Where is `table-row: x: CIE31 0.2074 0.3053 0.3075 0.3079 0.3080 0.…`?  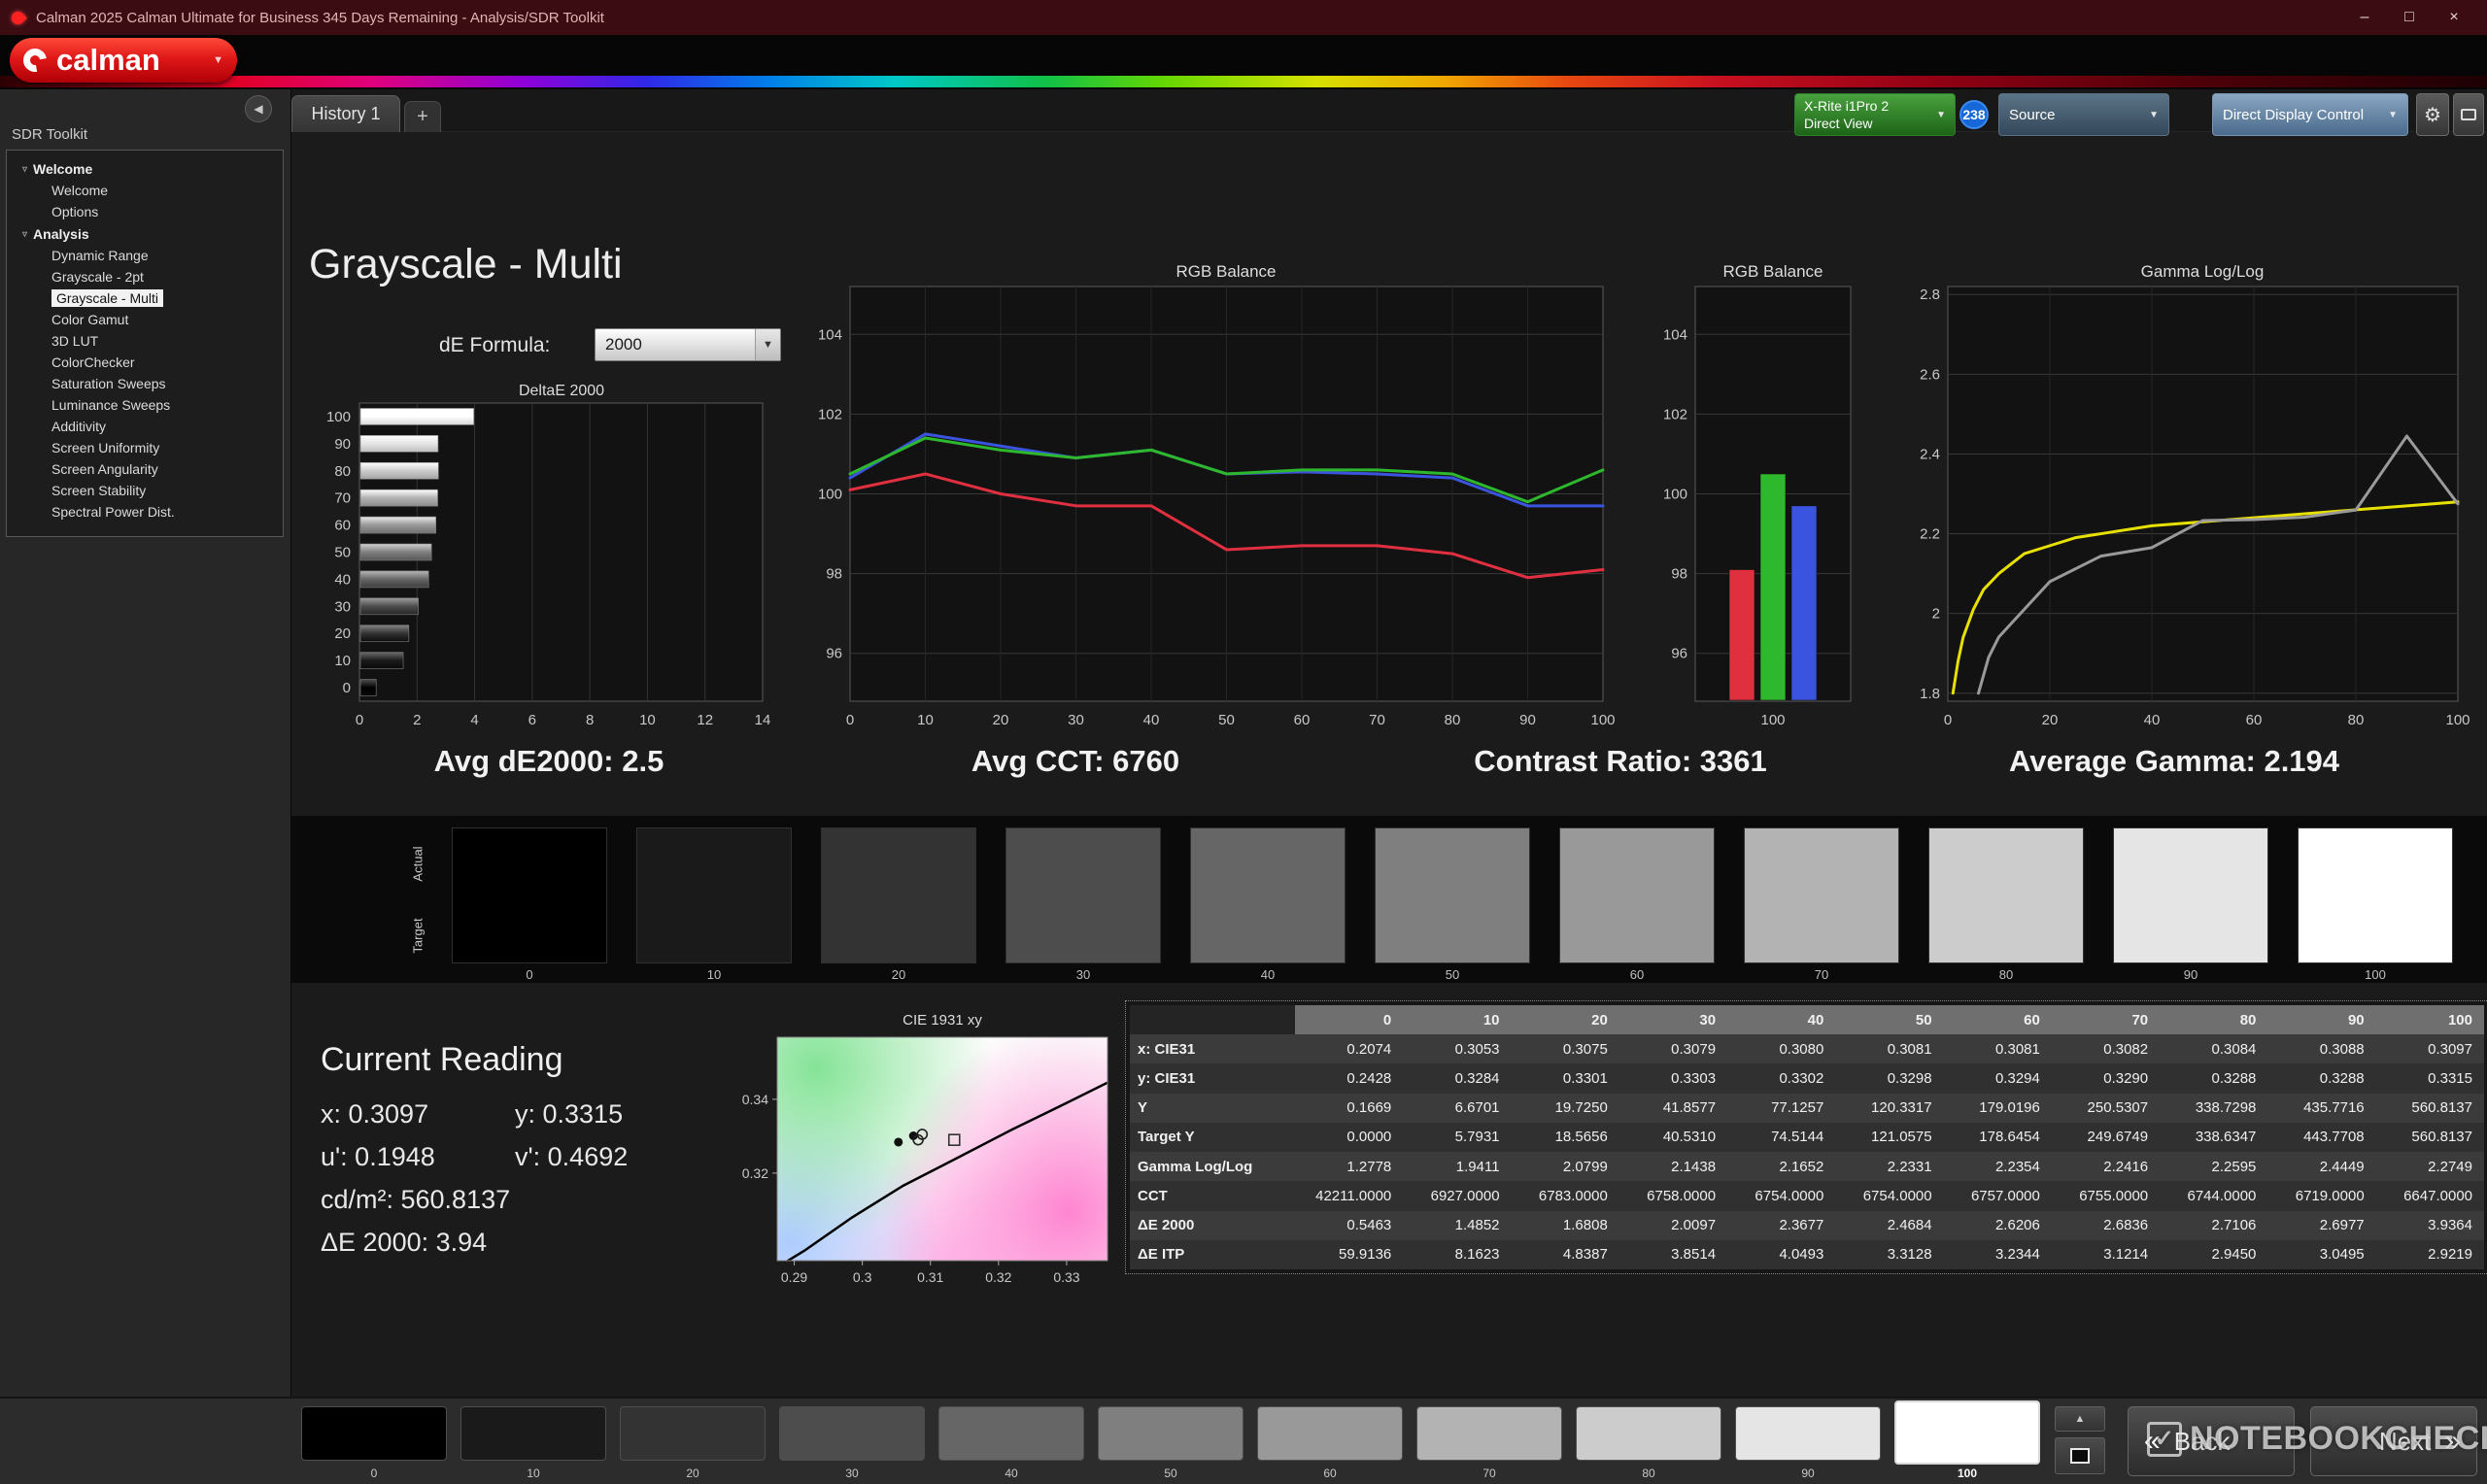
table-row: x: CIE31 0.2074 0.3053 0.3075 0.3079 0.3080 0.… is located at coordinates (1807, 1049).